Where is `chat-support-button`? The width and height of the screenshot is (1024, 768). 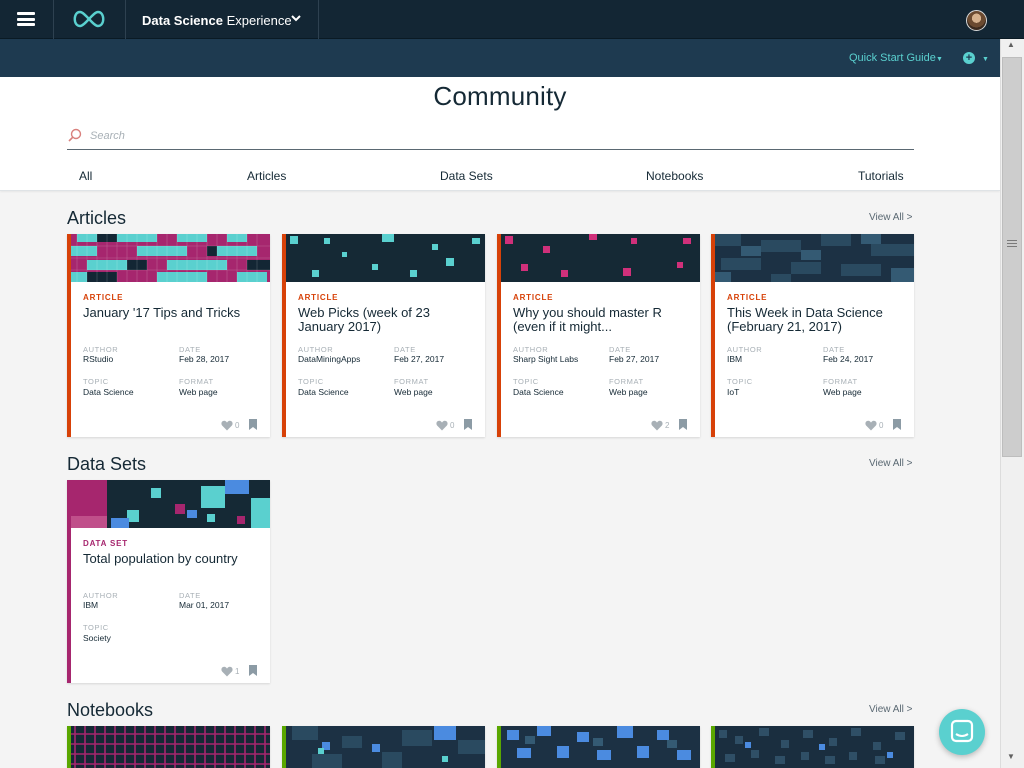
chat-support-button is located at coordinates (962, 732).